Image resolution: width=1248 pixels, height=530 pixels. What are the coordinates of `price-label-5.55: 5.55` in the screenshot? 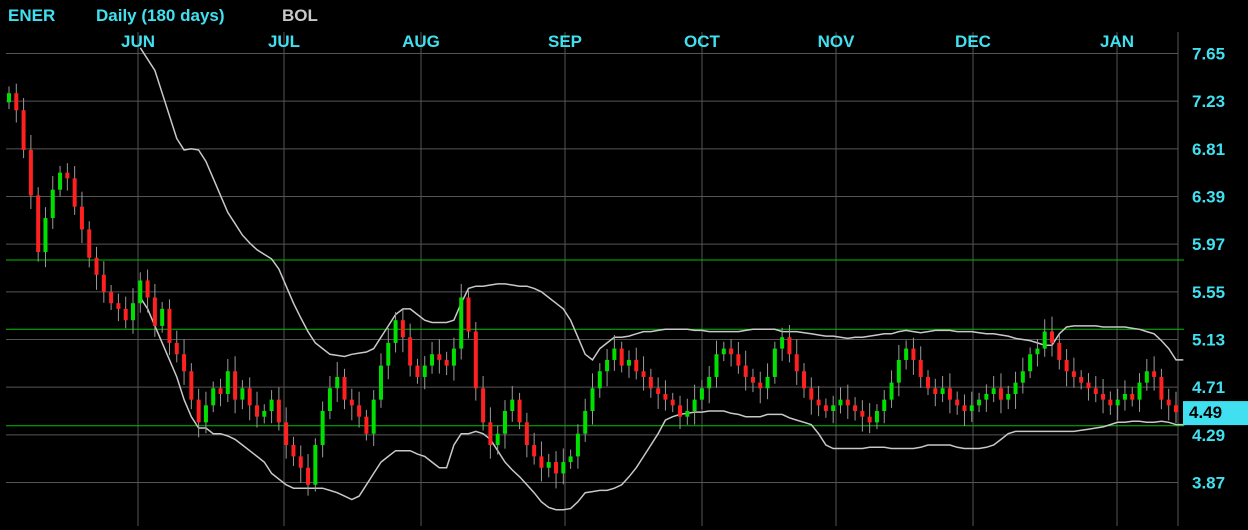 It's located at (1208, 292).